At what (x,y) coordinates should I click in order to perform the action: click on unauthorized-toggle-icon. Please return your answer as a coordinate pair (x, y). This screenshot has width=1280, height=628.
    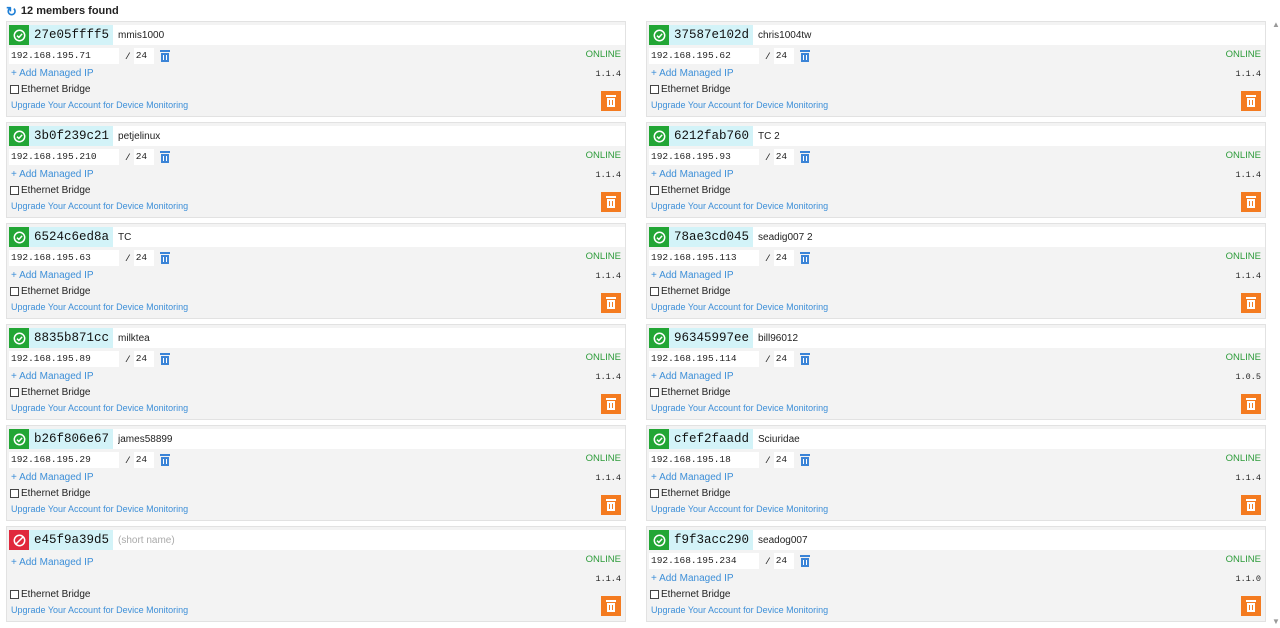
    Looking at the image, I should click on (19, 540).